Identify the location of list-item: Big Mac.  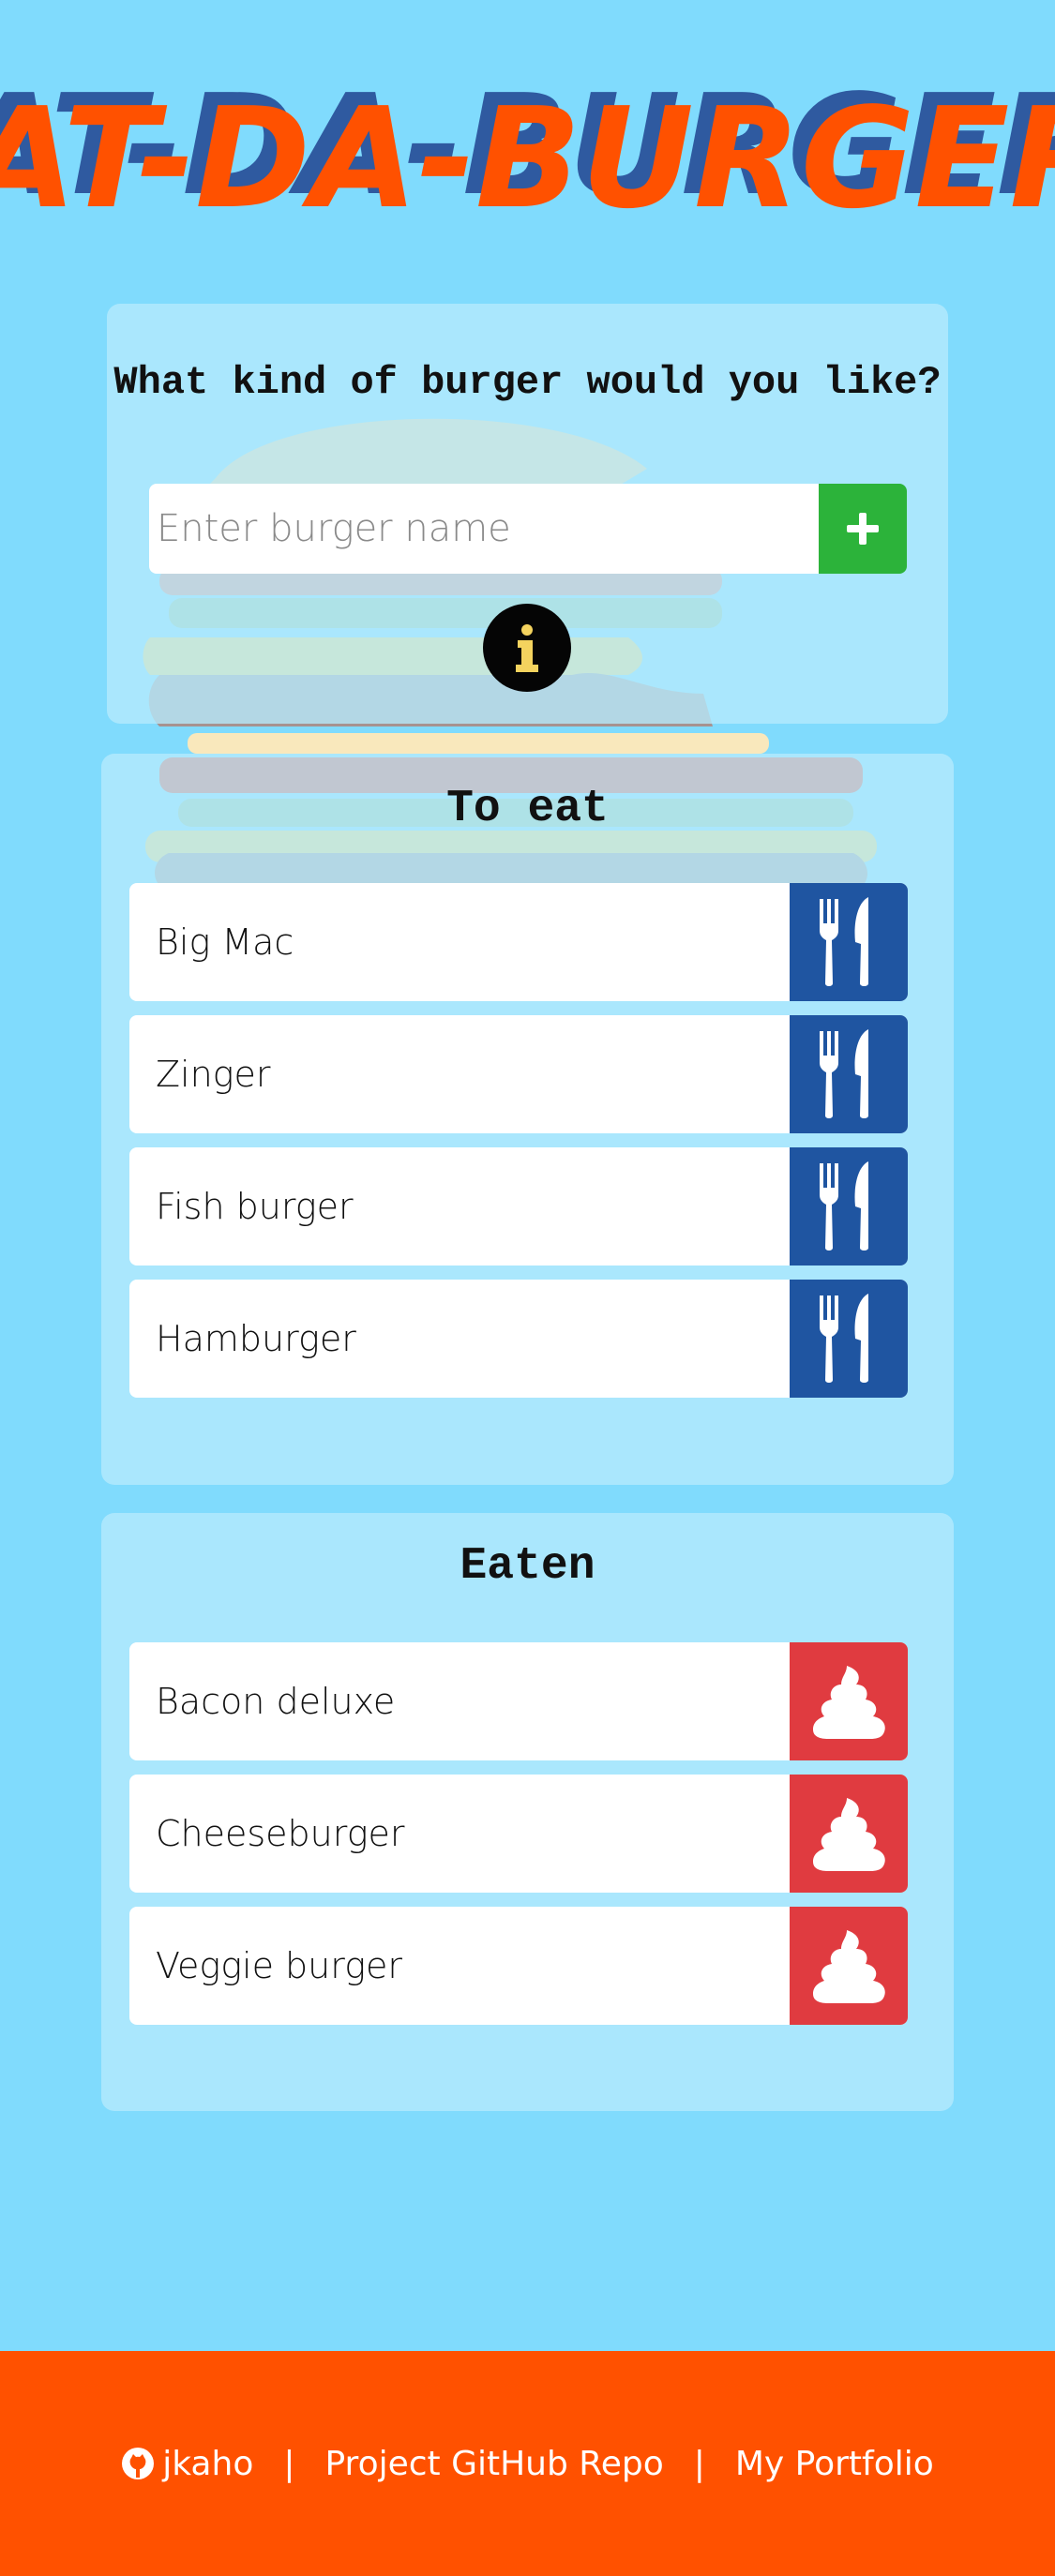
(518, 942).